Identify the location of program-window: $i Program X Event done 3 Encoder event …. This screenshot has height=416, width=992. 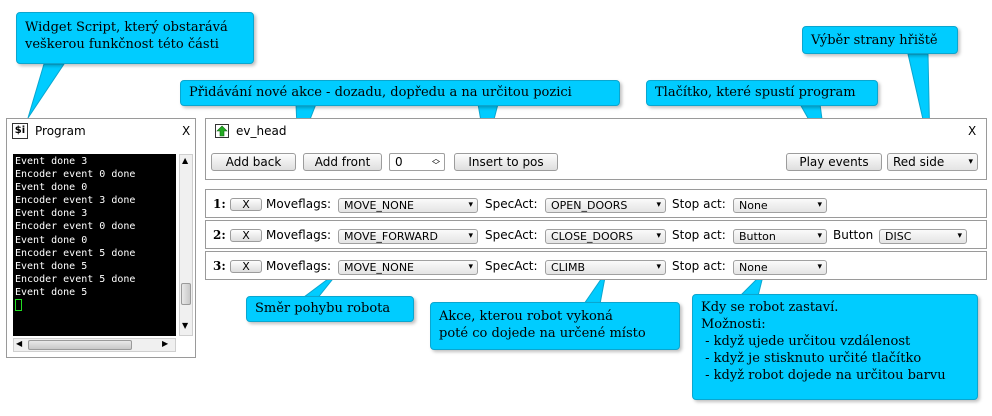
(101, 238).